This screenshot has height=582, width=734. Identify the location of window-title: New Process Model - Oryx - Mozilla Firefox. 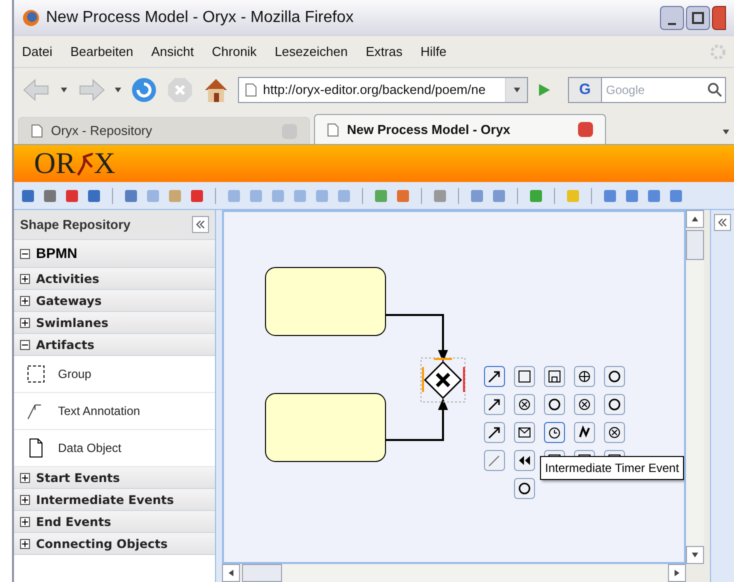
(200, 18).